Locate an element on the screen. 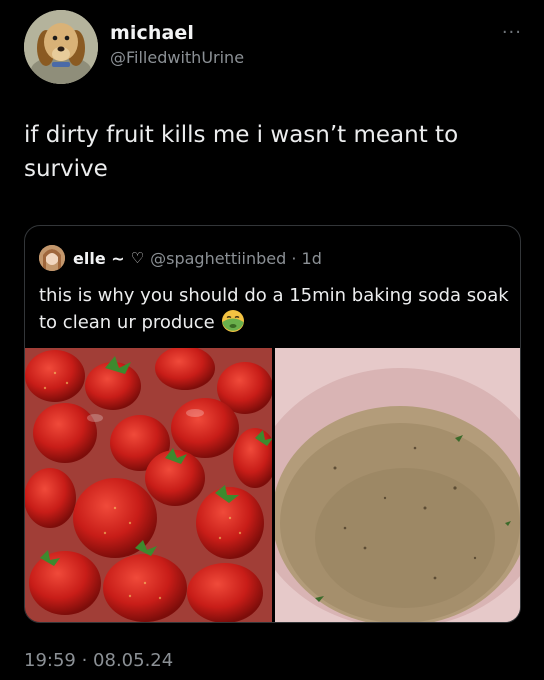 The height and width of the screenshot is (680, 544). quoted-author-avatar is located at coordinates (52, 258).